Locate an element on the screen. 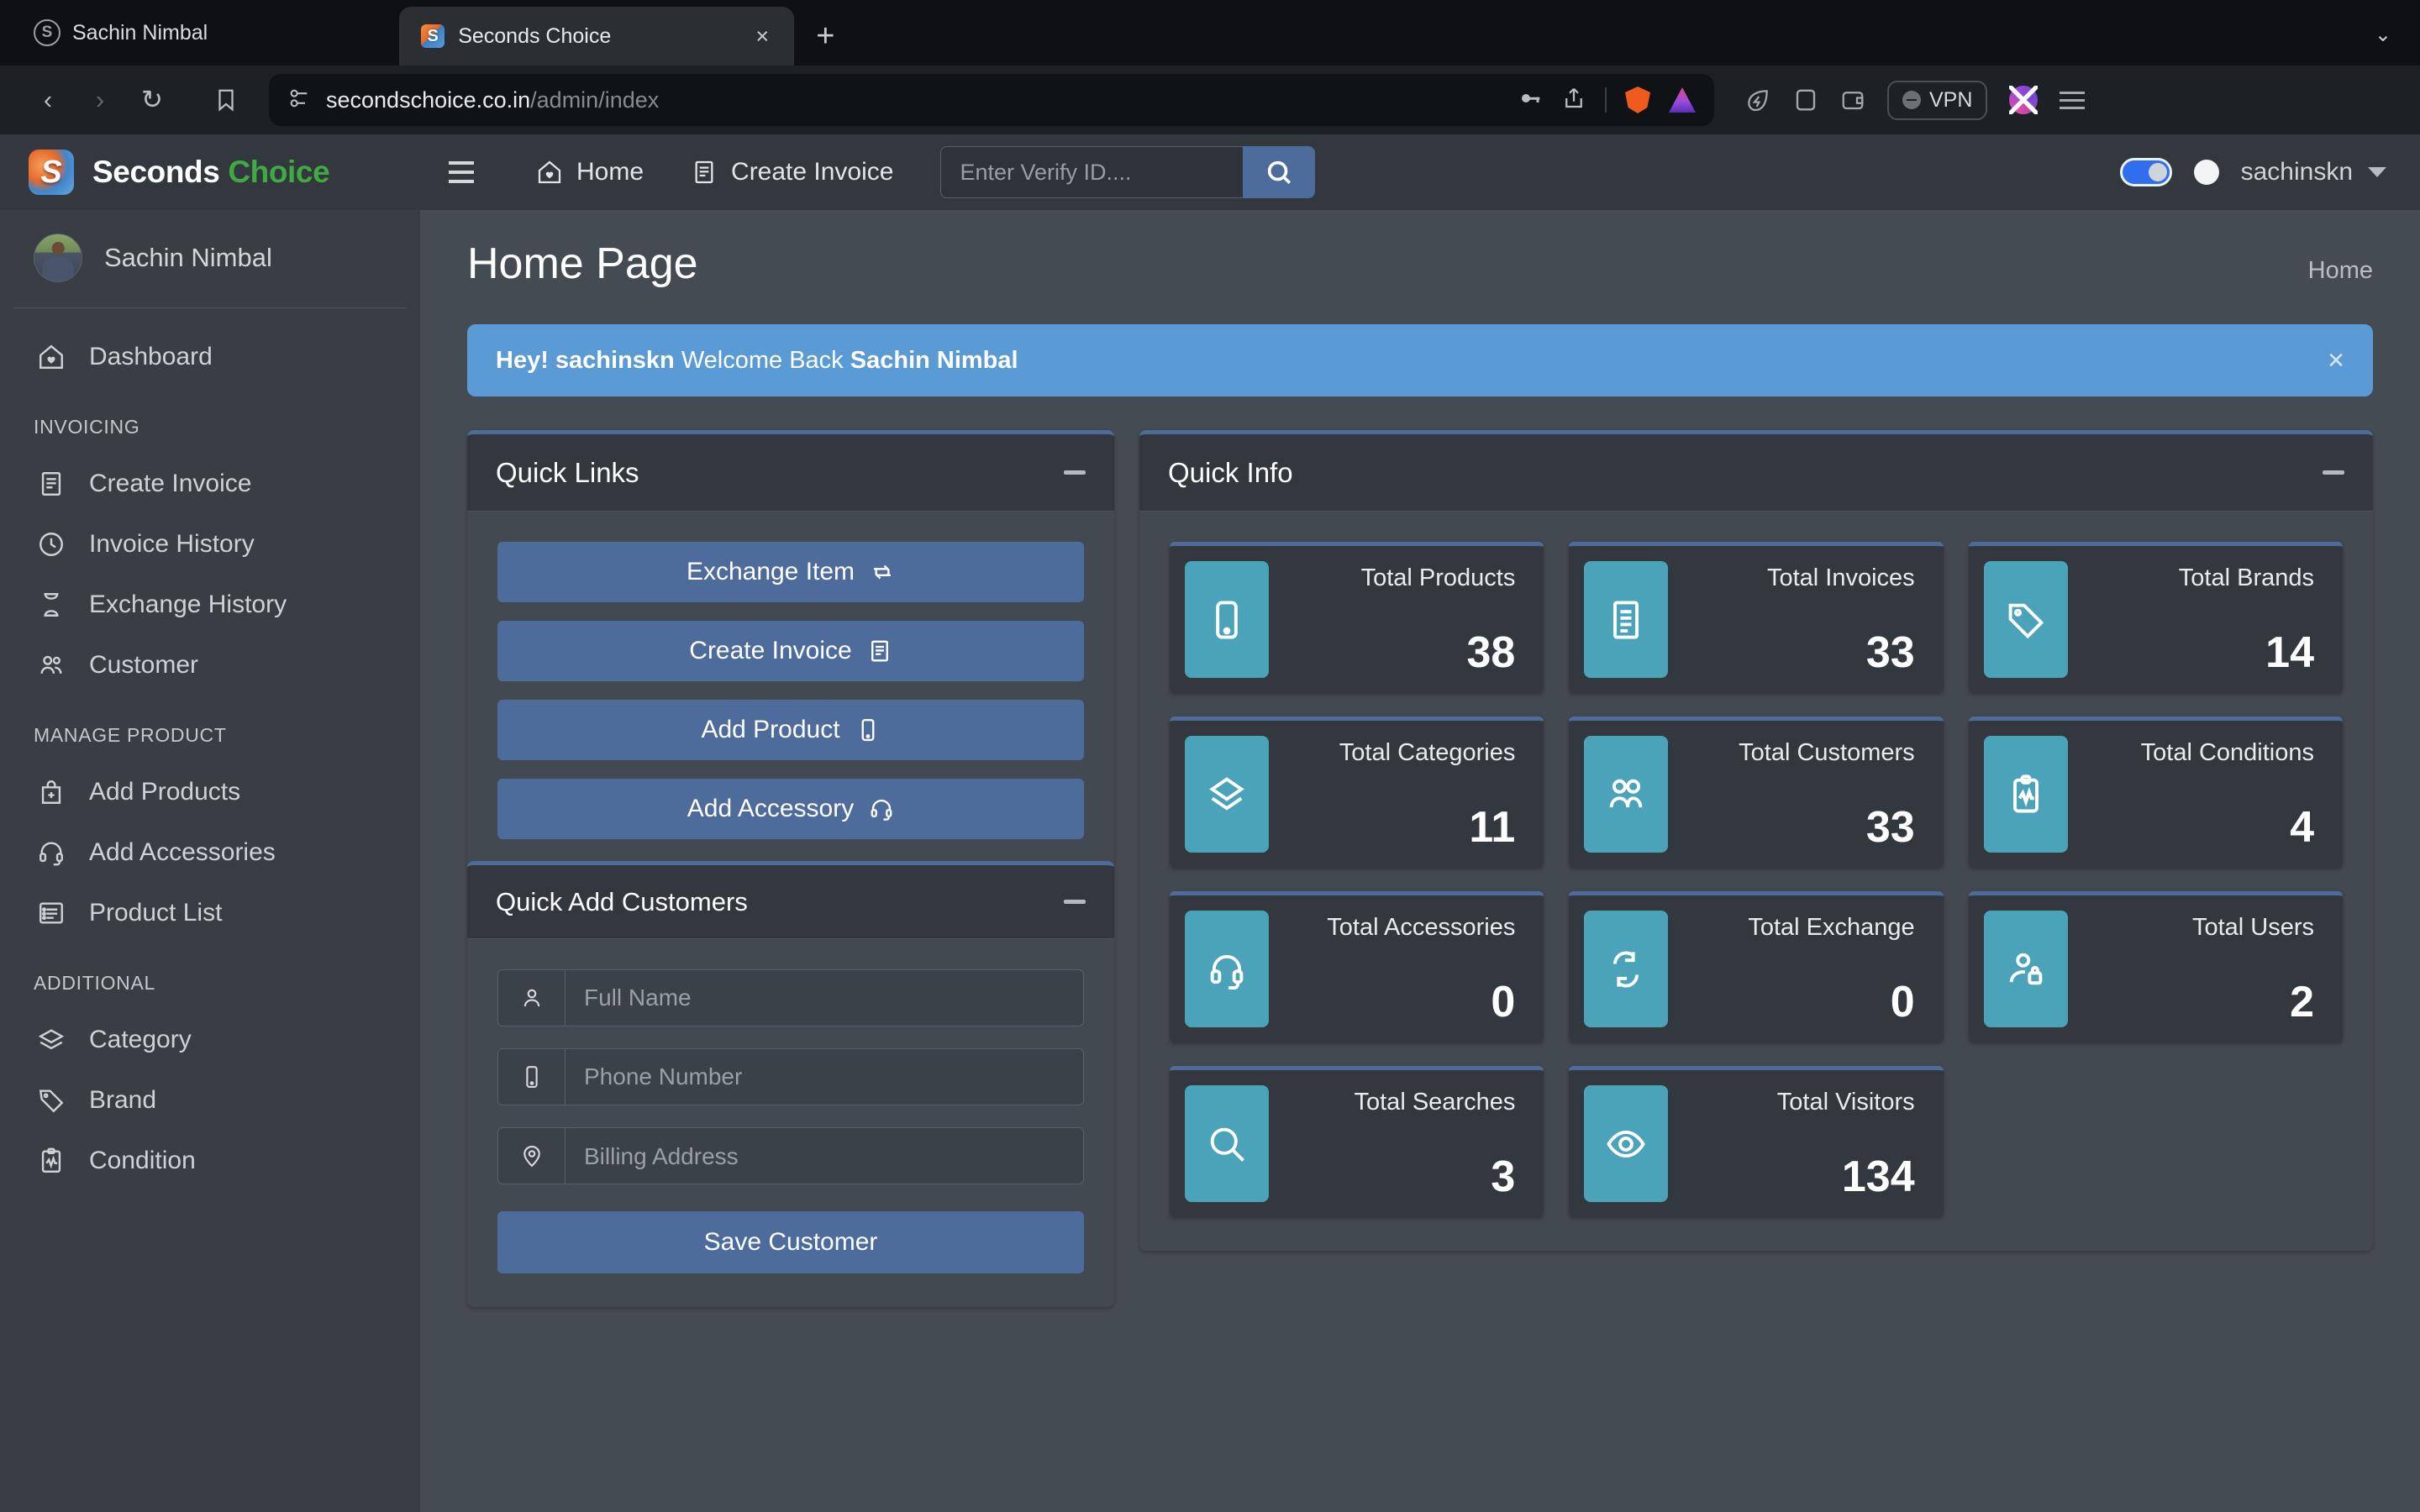  chevron-down-icon: ⌄ is located at coordinates (2383, 35).